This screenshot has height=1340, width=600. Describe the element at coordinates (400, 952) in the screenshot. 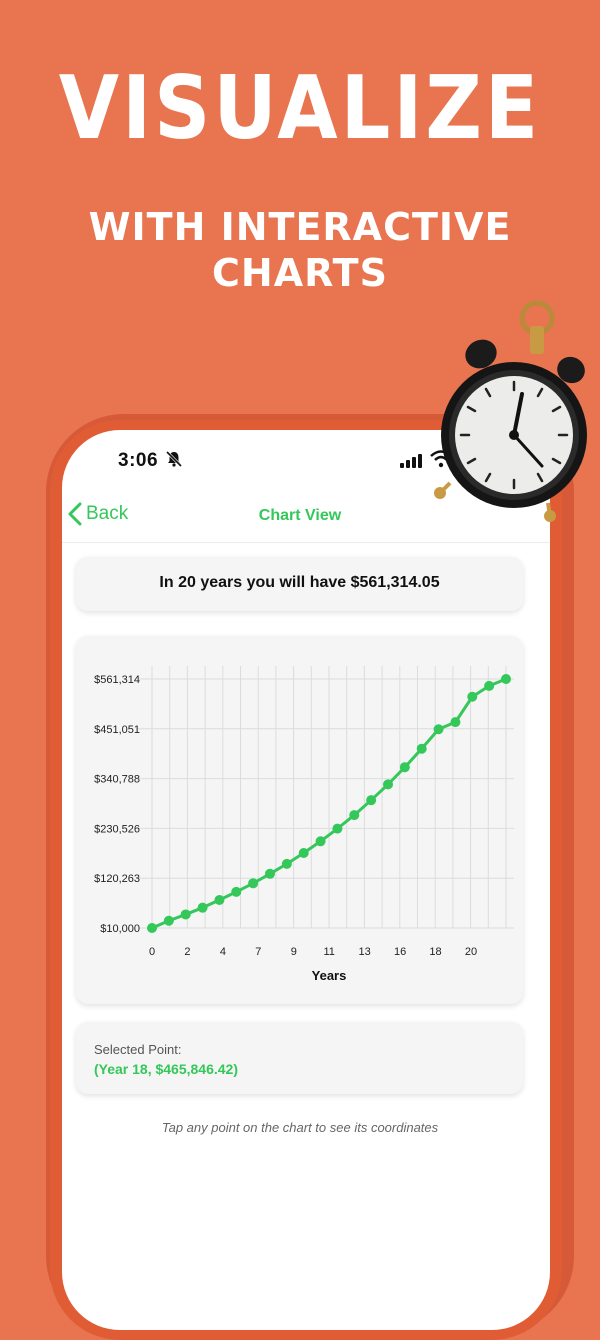

I see `x-tick-label: 16` at that location.